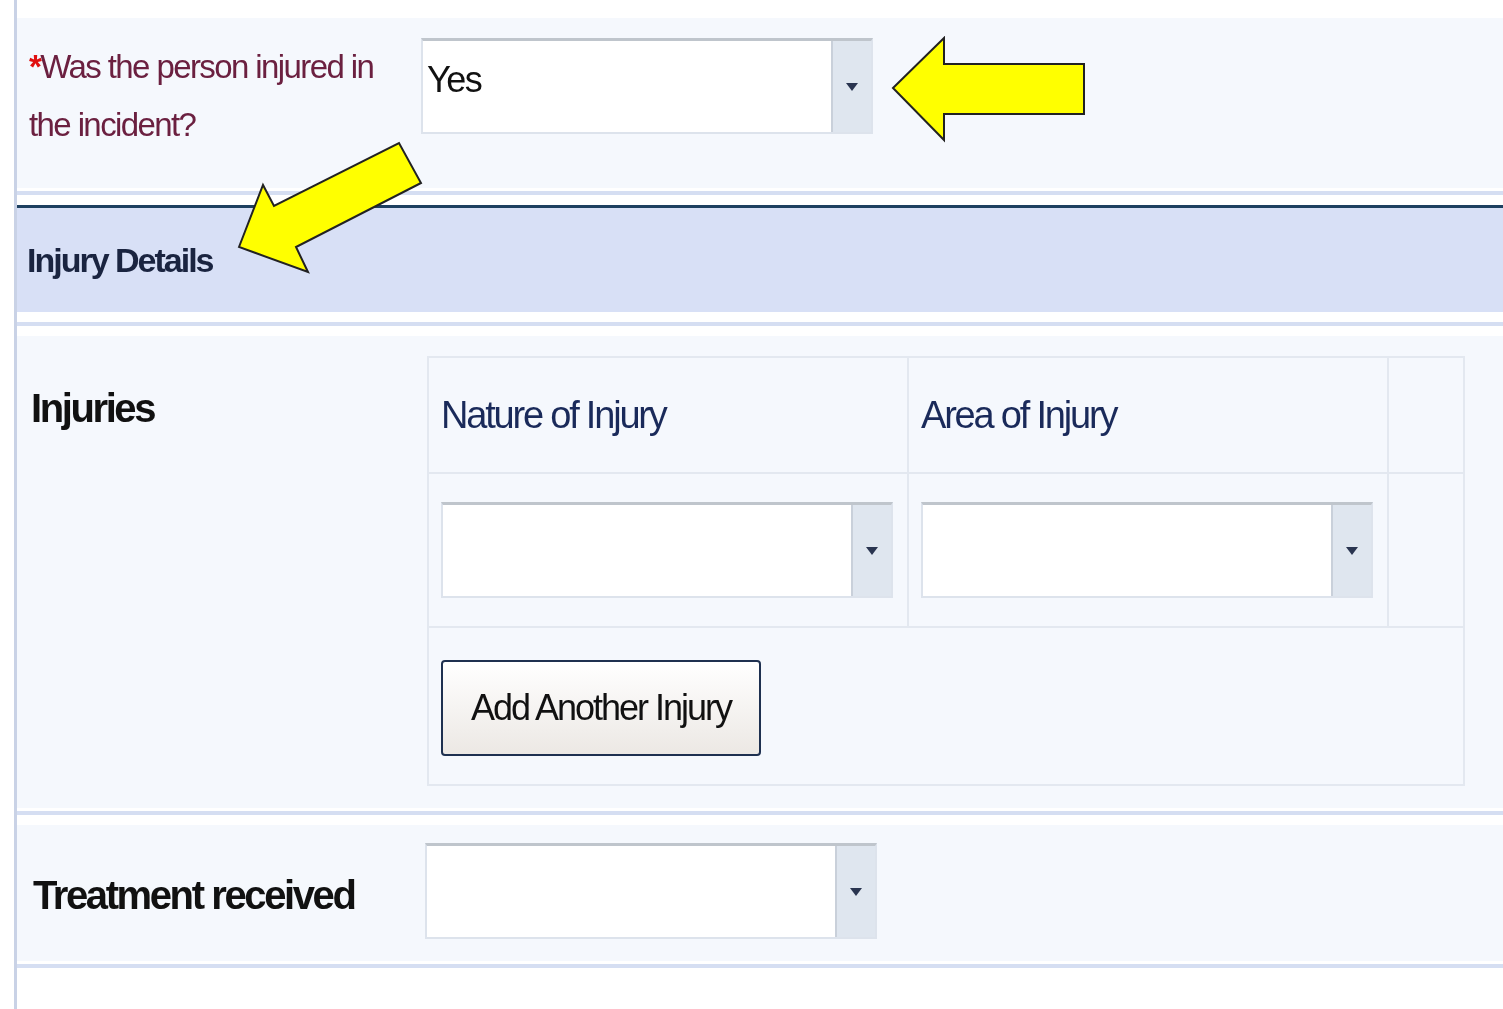 The width and height of the screenshot is (1503, 1009). I want to click on section-title: Injury Details, so click(120, 260).